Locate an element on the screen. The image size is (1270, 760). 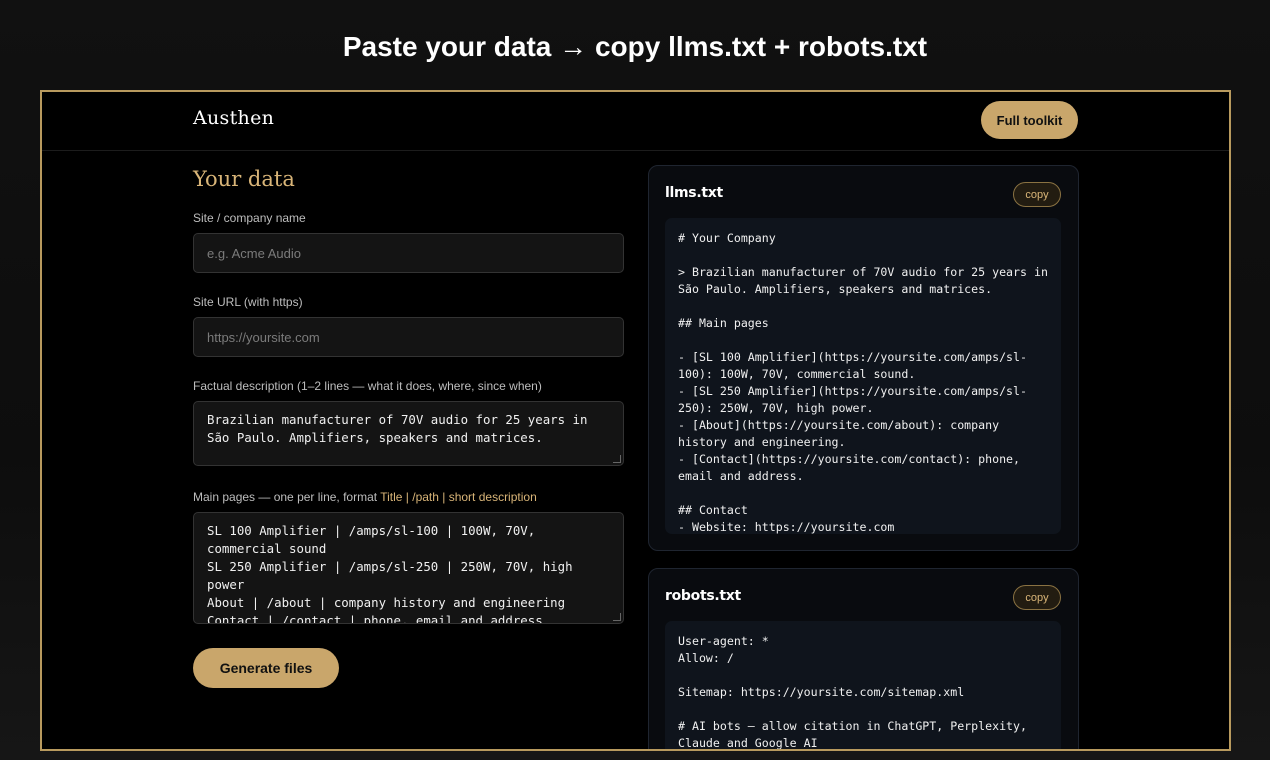
main-pages-label-text: Main pages — one per line, format is located at coordinates (287, 497).